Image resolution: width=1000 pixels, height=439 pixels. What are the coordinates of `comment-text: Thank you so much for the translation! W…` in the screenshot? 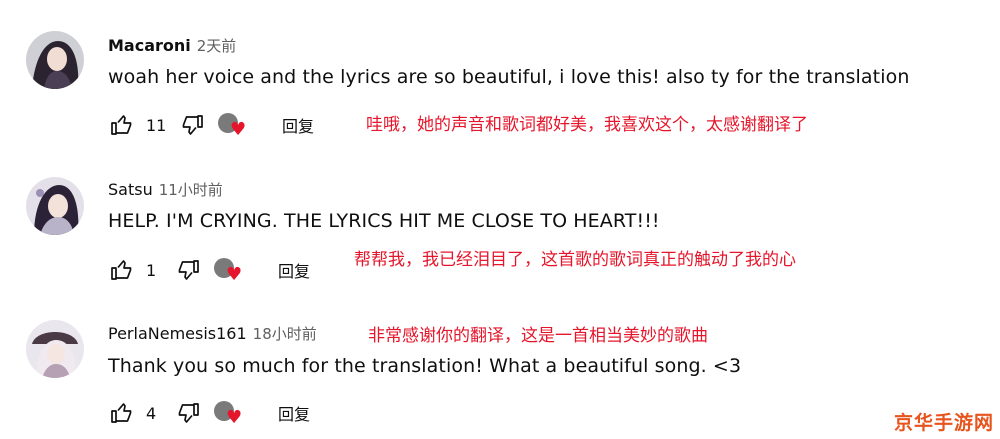 It's located at (425, 366).